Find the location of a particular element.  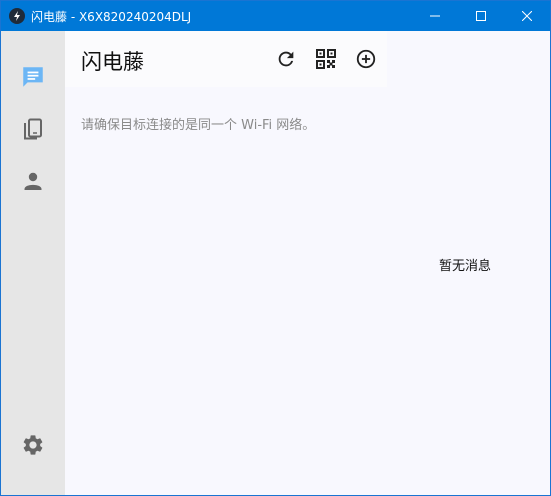

page-title: 闪电藤 is located at coordinates (112, 62).